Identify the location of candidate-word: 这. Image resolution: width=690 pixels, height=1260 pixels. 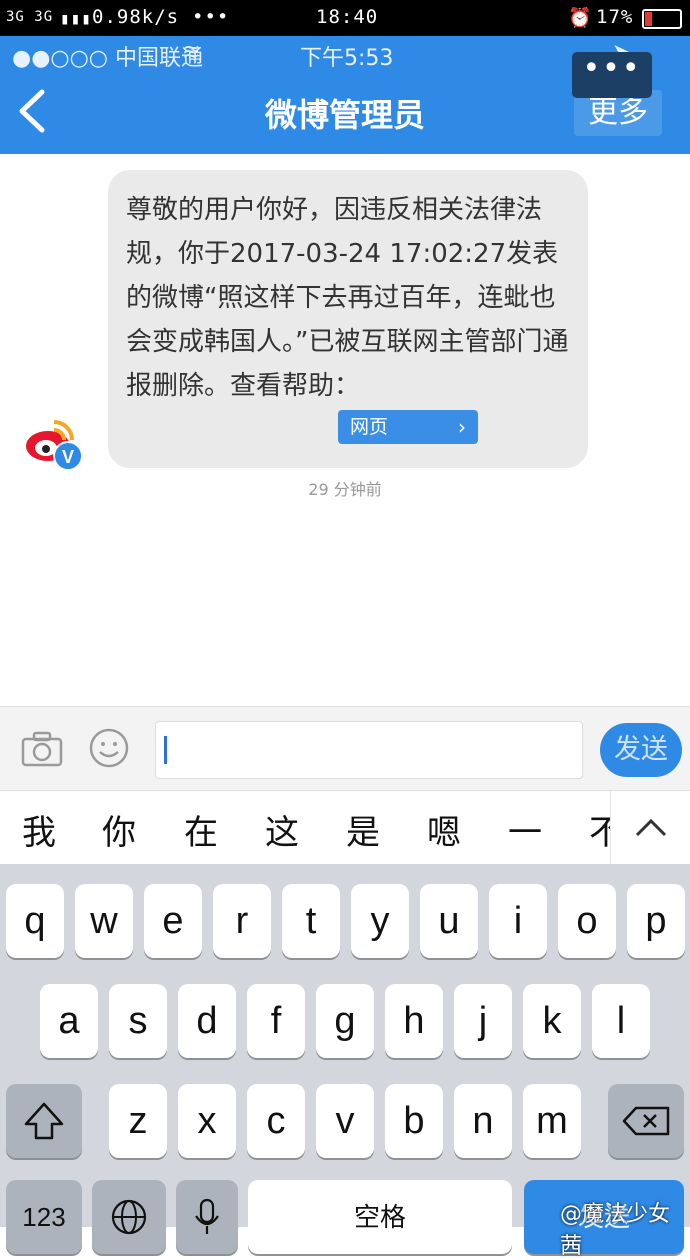
(282, 829).